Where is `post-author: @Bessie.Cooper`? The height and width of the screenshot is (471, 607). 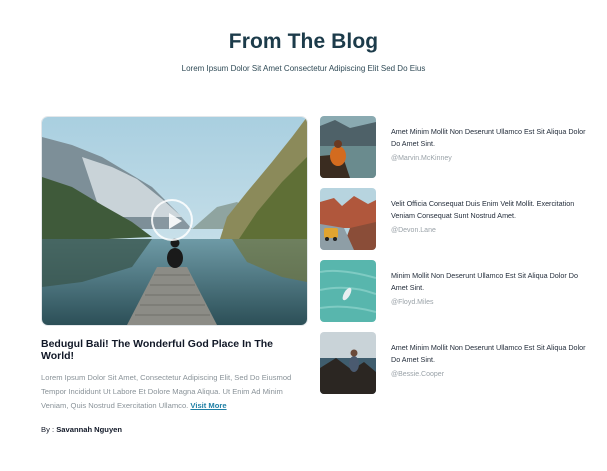
post-author: @Bessie.Cooper is located at coordinates (418, 374).